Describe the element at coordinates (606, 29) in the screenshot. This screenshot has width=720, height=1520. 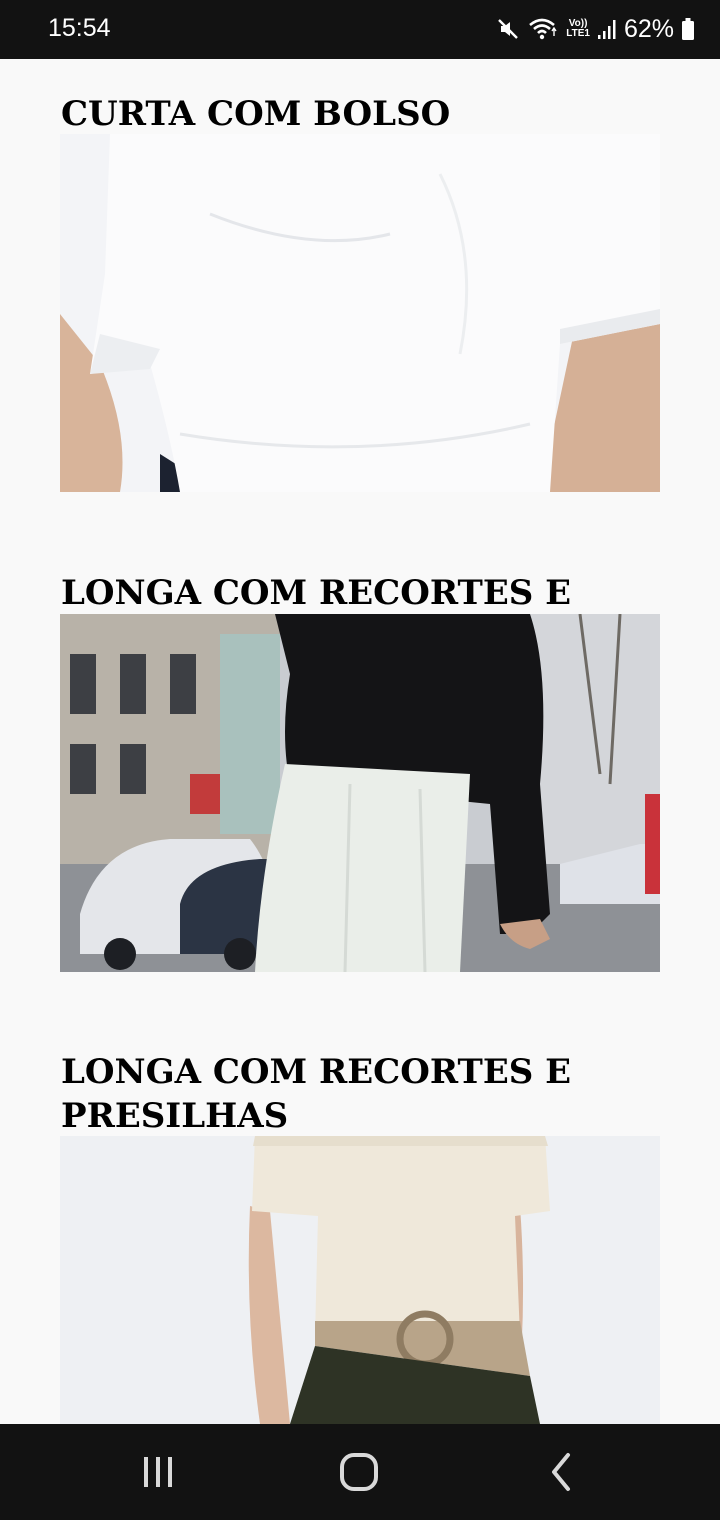
I see `signal-icon` at that location.